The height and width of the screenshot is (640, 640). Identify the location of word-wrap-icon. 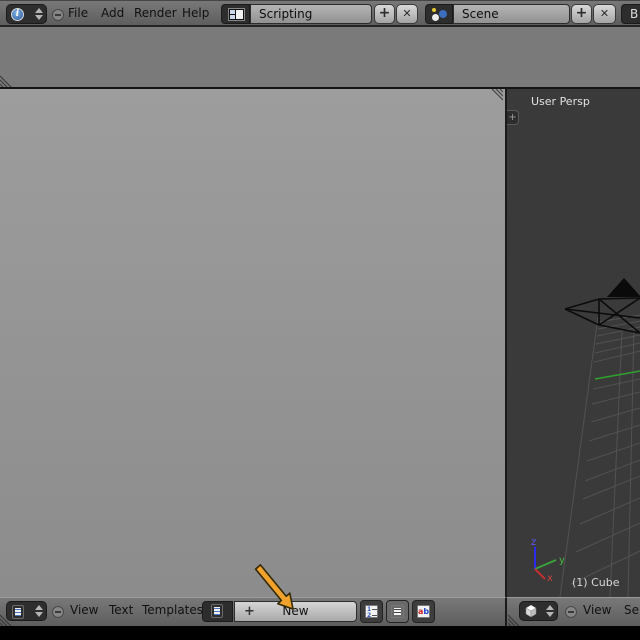
(397, 611).